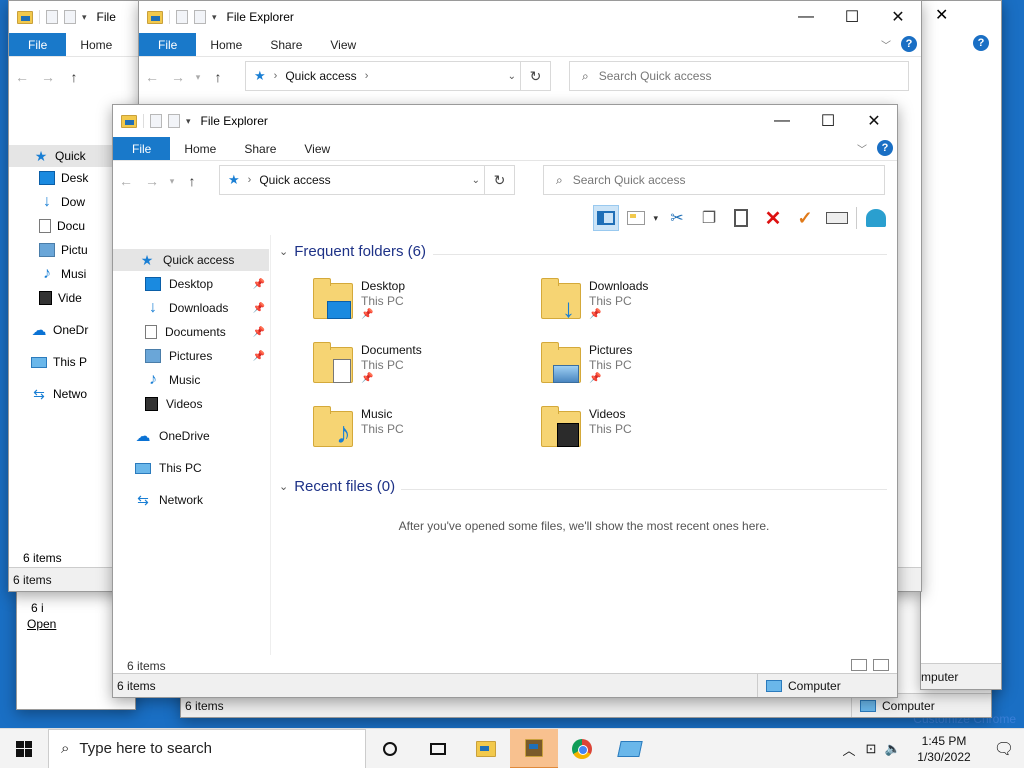 Image resolution: width=1024 pixels, height=768 pixels. I want to click on sidebar-item-network: ⇆ Network, so click(169, 500).